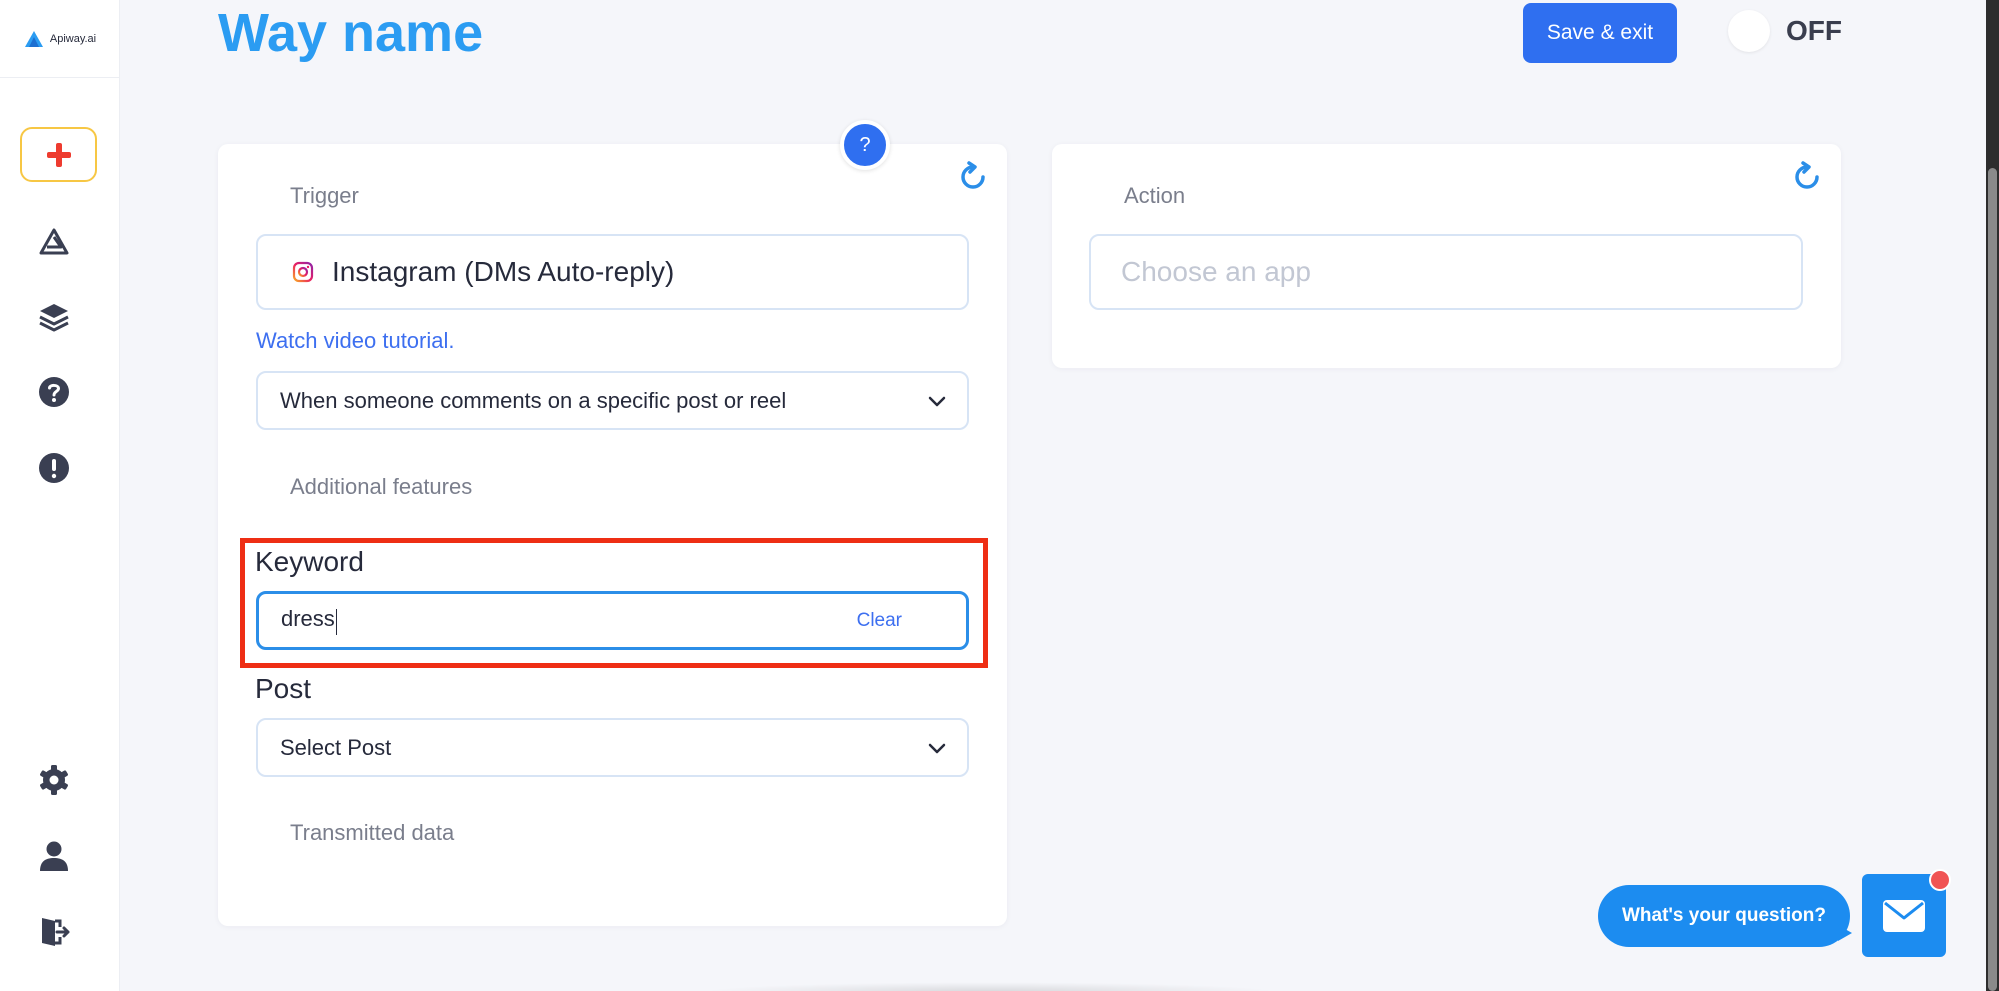  I want to click on trigger-app-field: Instagram (DMs Auto-reply), so click(612, 272).